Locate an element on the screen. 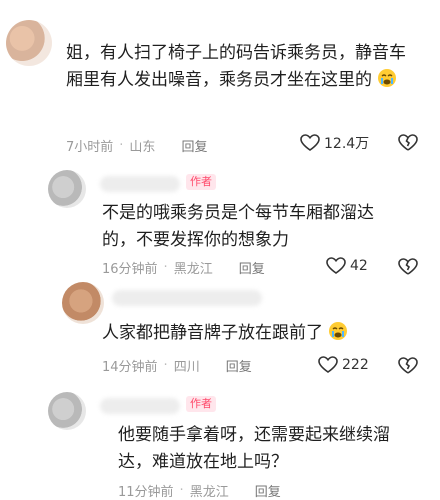 Image resolution: width=440 pixels, height=500 pixels. comment-body: 他要随手拿着呀，还需要起来继续溜达，难道放在地上吗？ is located at coordinates (254, 448).